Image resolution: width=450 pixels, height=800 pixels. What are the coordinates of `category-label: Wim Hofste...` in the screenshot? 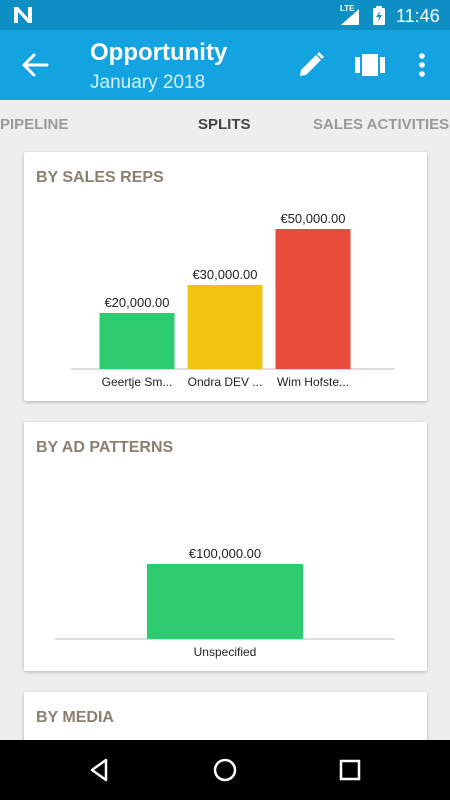 It's located at (313, 382).